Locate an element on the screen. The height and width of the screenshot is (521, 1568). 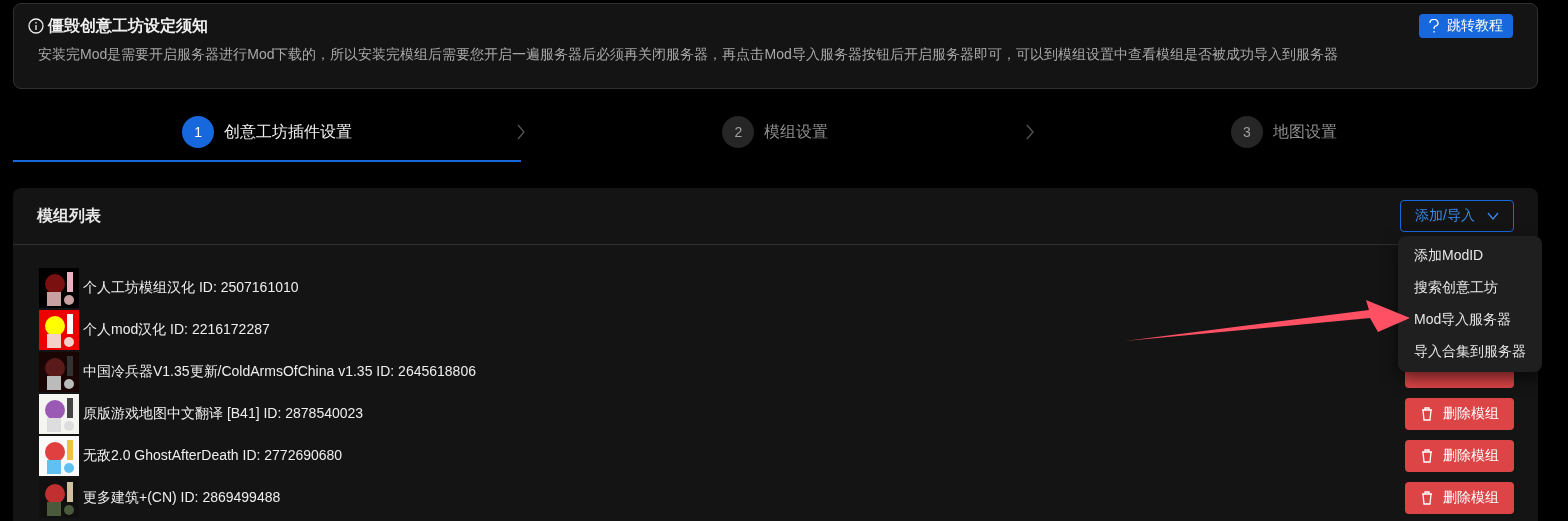
step-tab: 2 模组设置 is located at coordinates (775, 134).